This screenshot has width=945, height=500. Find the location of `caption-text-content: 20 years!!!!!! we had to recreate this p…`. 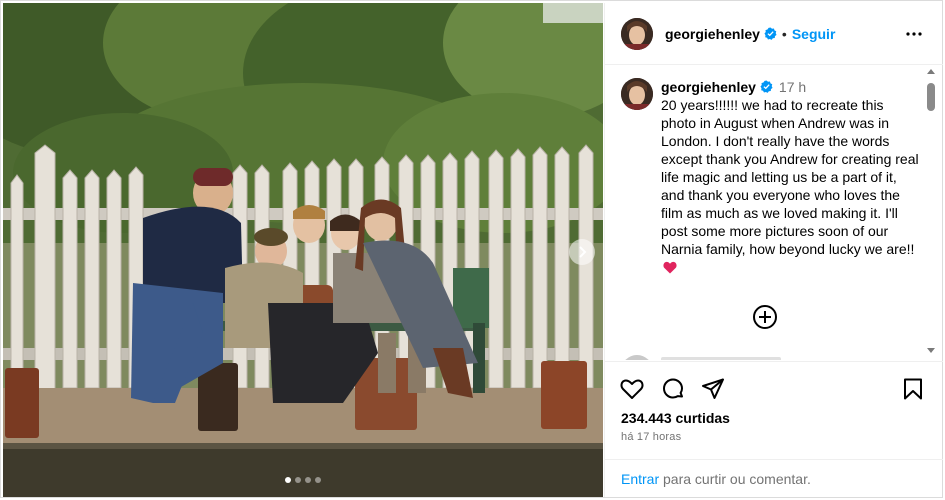

caption-text-content: 20 years!!!!!! we had to recreate this p… is located at coordinates (792, 177).